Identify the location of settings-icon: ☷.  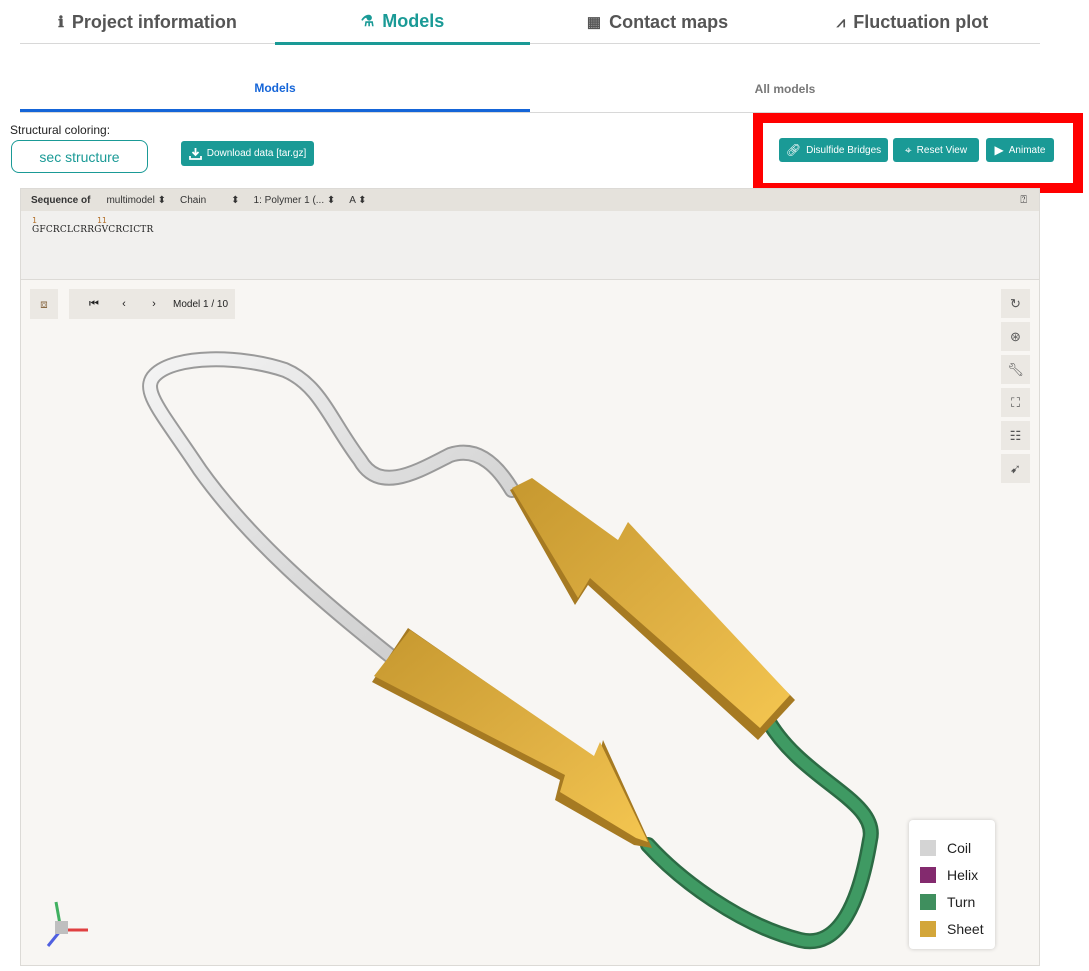
(1015, 435).